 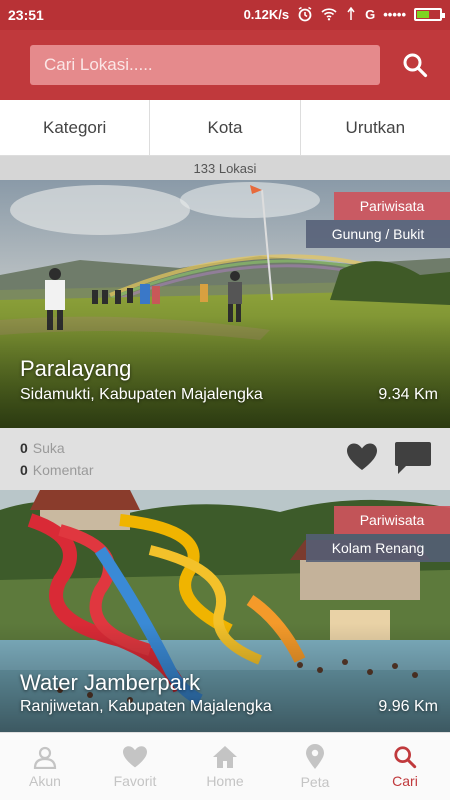 What do you see at coordinates (370, 14) in the screenshot?
I see `carrier-label: G` at bounding box center [370, 14].